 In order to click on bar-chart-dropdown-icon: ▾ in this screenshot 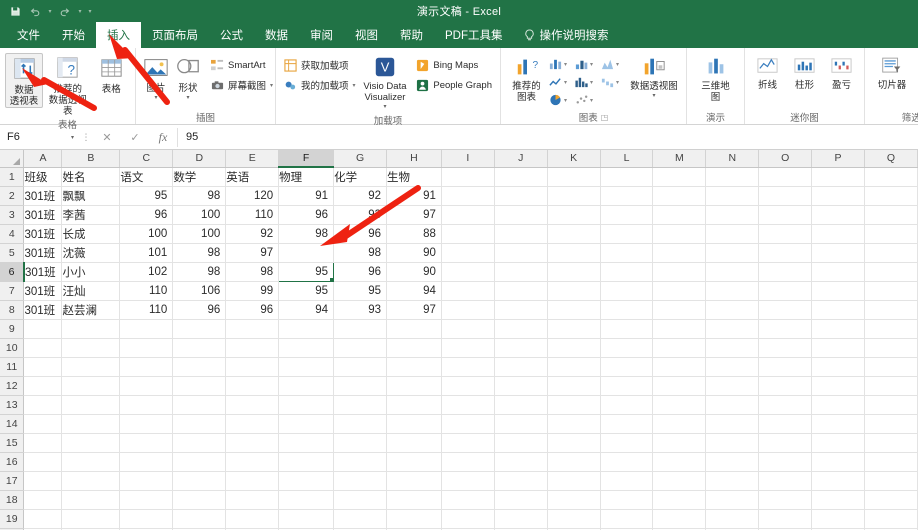, I will do `click(591, 64)`.